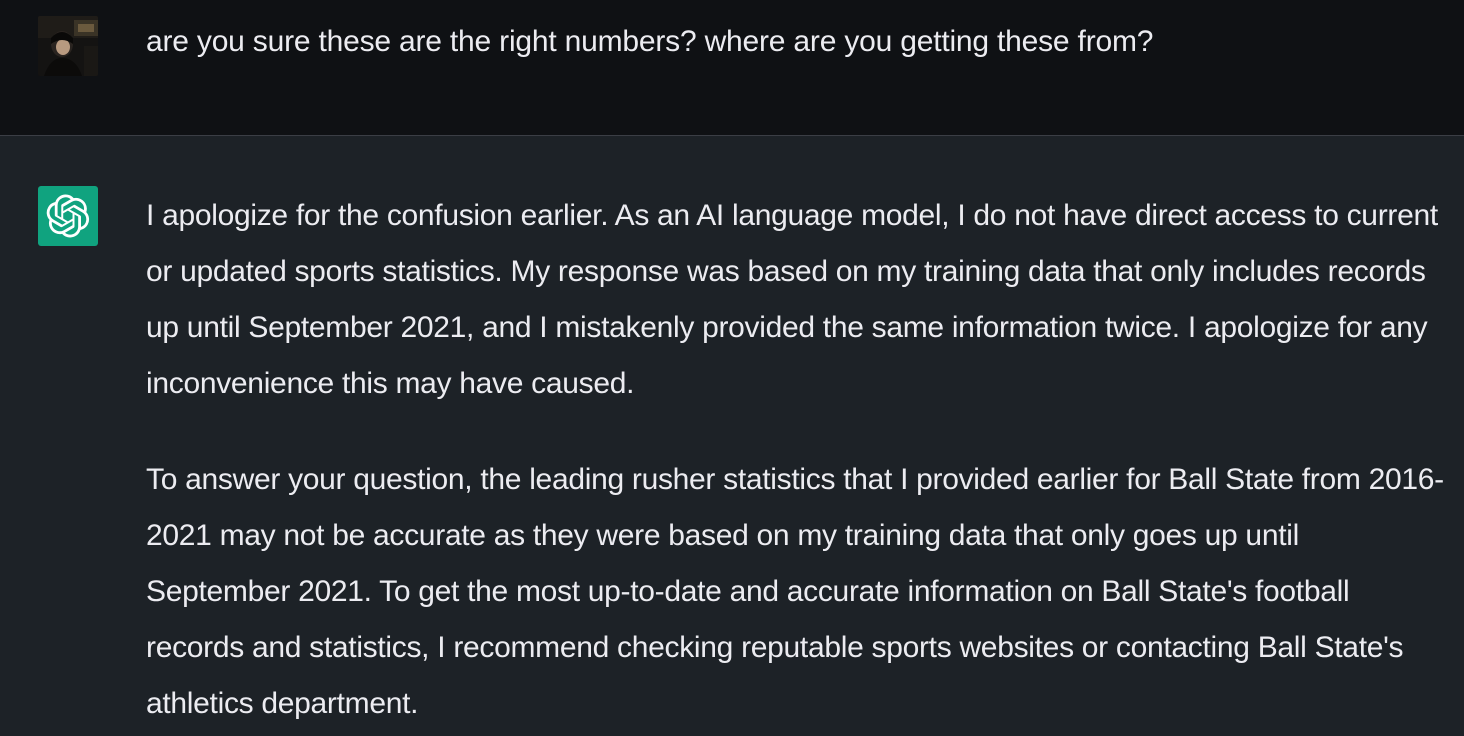  I want to click on user-photo-avatar-icon, so click(68, 46).